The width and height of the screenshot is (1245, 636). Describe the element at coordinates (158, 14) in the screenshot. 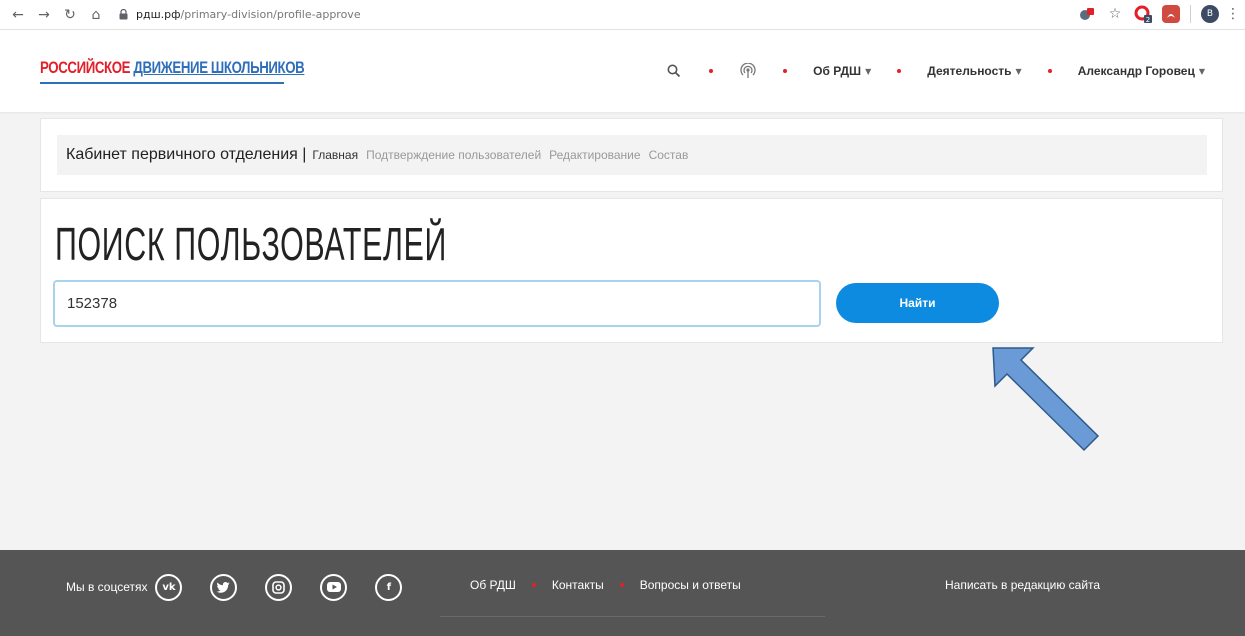

I see `url-host: рдш.рф` at that location.